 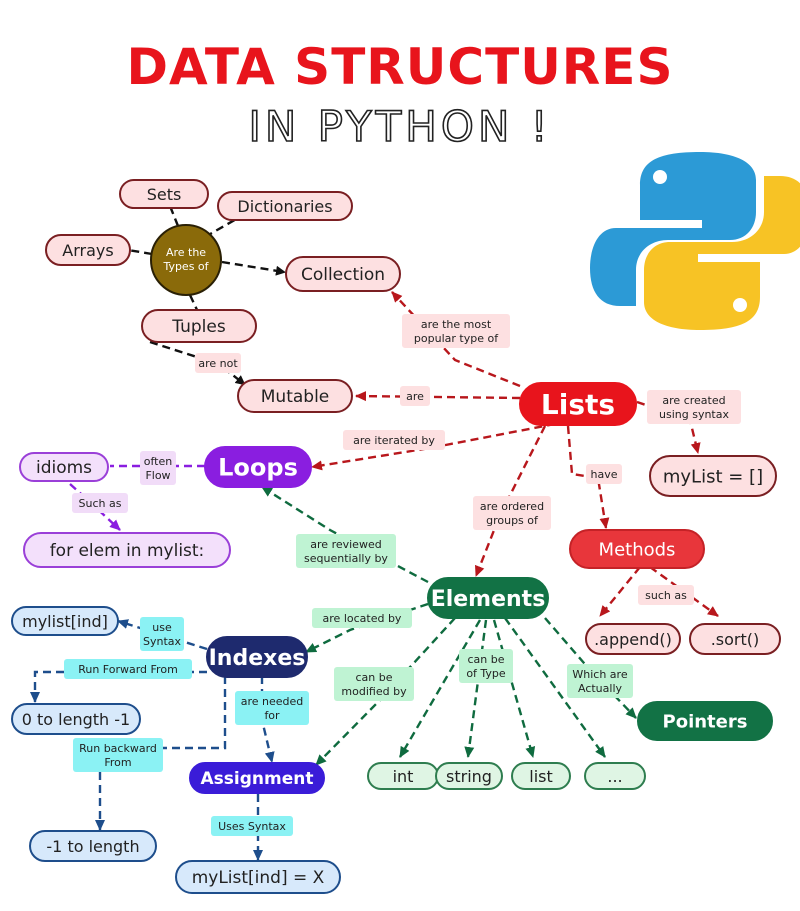 What do you see at coordinates (295, 397) in the screenshot?
I see `node-mutable-label: Mutable` at bounding box center [295, 397].